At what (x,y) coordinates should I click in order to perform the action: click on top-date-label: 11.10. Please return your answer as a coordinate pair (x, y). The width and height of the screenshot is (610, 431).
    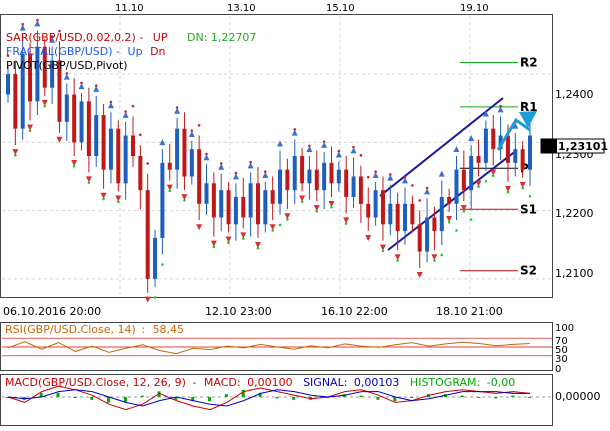
    Looking at the image, I should click on (129, 8).